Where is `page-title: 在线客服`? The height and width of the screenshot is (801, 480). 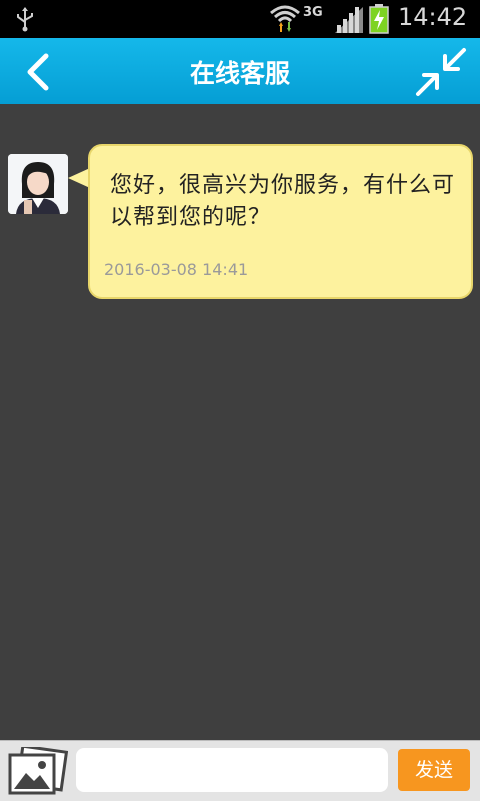
page-title: 在线客服 is located at coordinates (239, 73).